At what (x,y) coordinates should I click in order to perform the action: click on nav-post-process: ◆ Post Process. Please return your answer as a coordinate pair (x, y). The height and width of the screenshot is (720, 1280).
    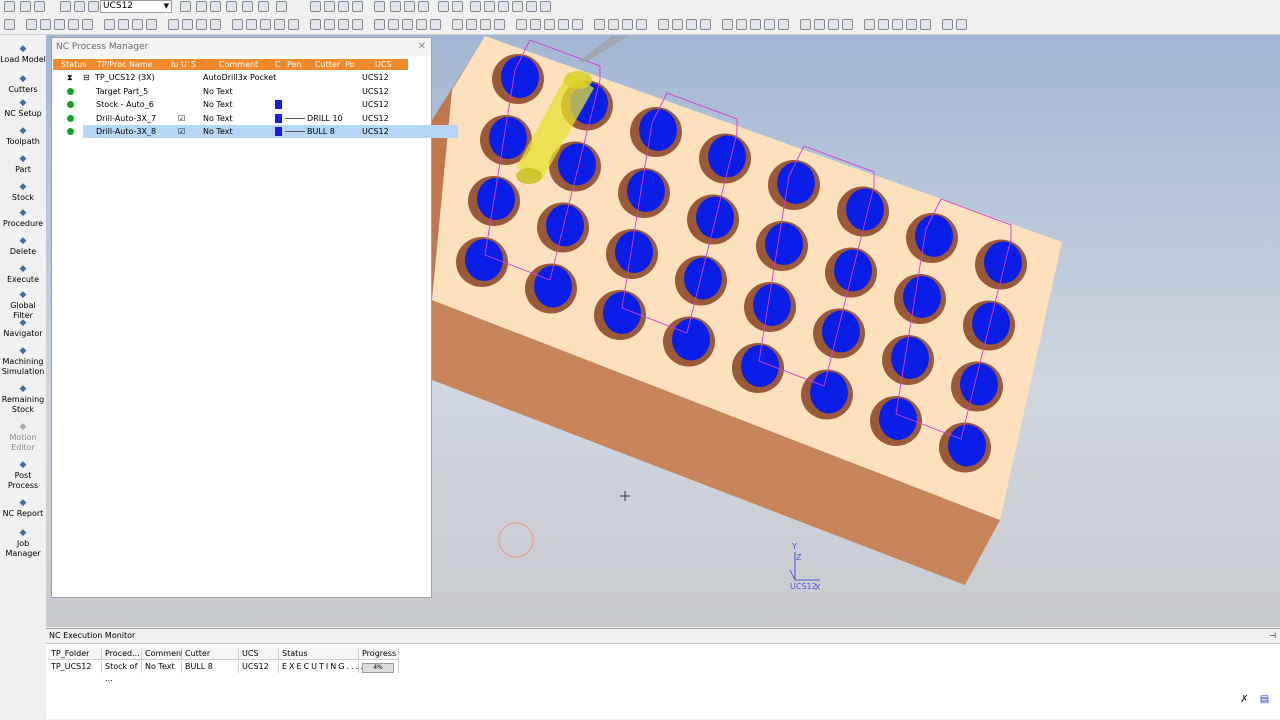
    Looking at the image, I should click on (23, 475).